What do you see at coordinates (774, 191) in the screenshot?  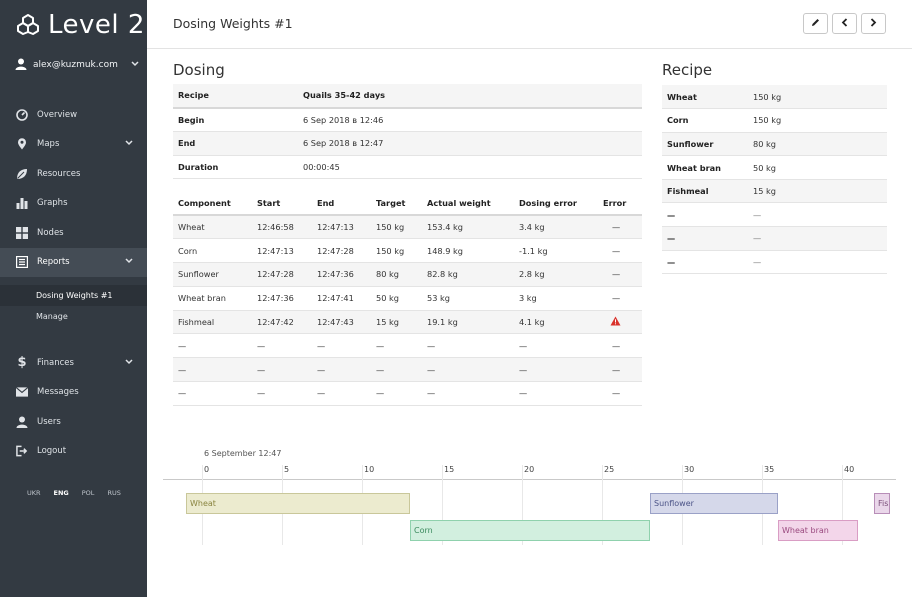 I see `table-row: Fishmeal 15 kg` at bounding box center [774, 191].